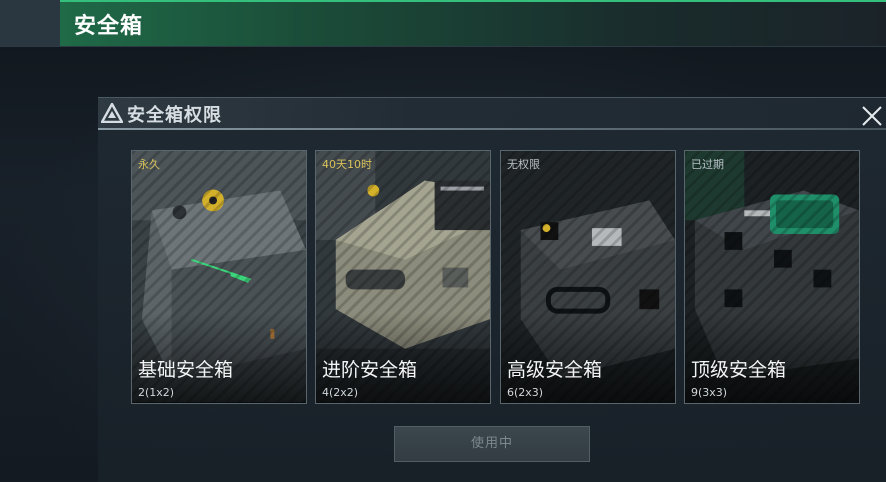 Image resolution: width=886 pixels, height=482 pixels. What do you see at coordinates (186, 370) in the screenshot?
I see `card-name: 基础安全箱` at bounding box center [186, 370].